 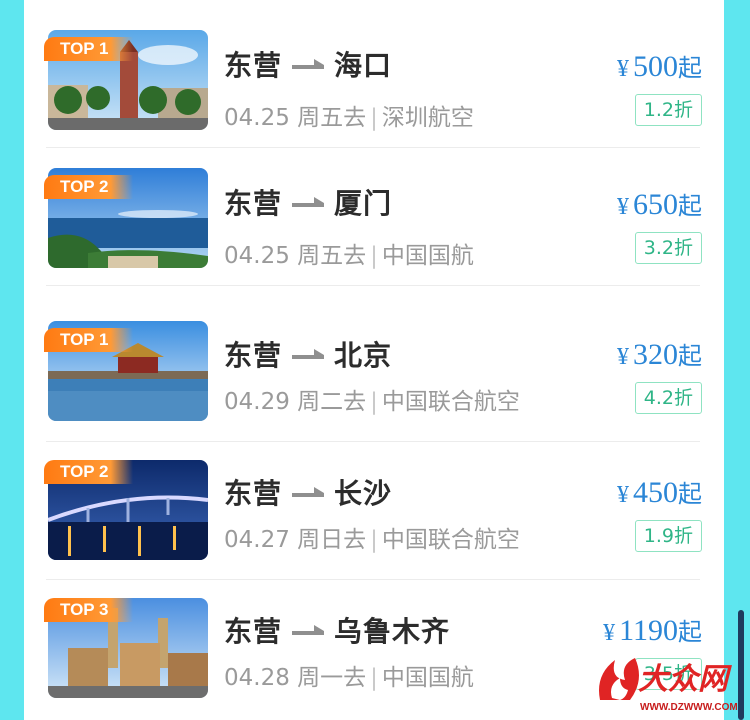 I want to click on rank-badge: TOP 3, so click(x=88, y=610).